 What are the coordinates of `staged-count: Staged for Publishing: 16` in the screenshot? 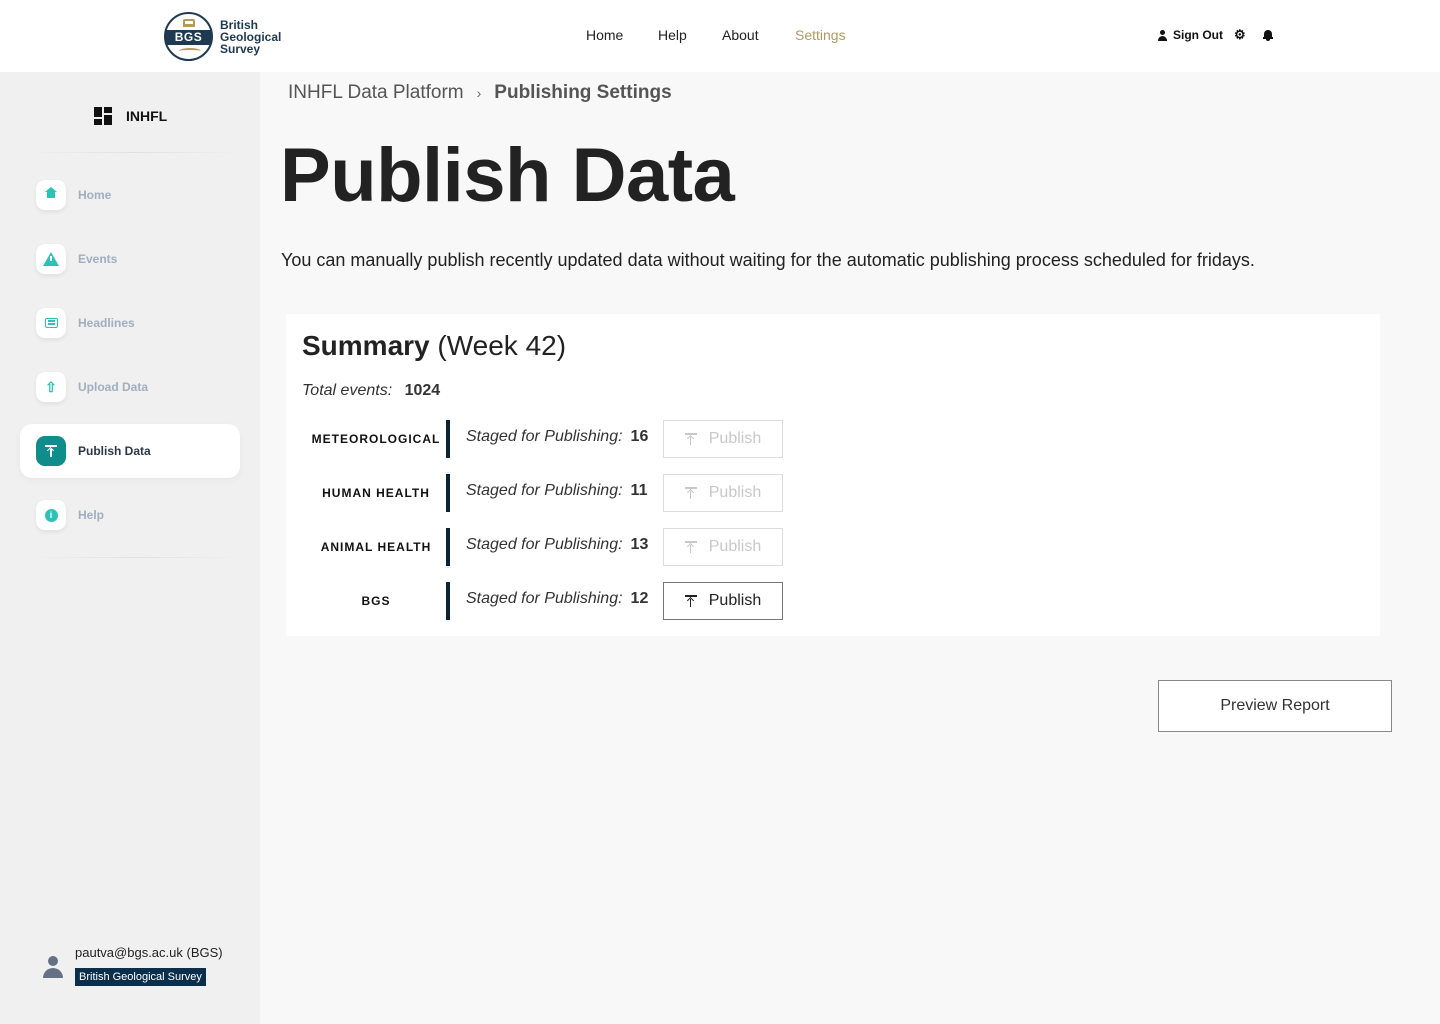 It's located at (557, 437).